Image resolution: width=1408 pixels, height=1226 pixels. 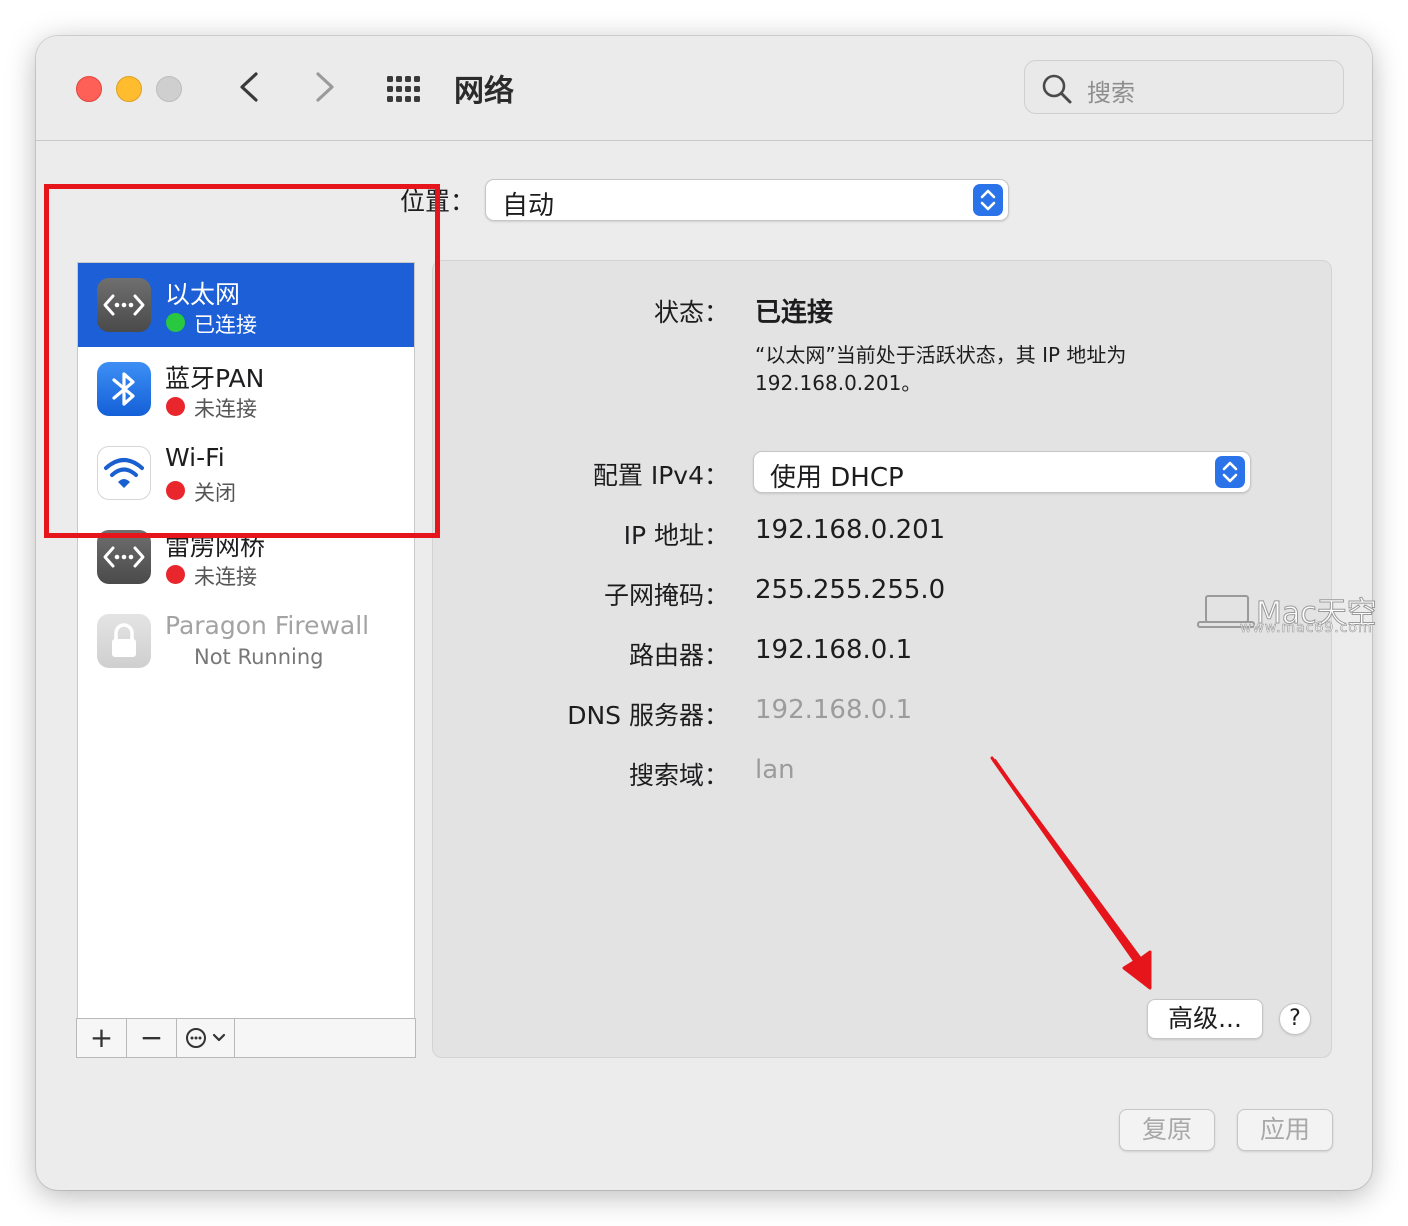 I want to click on ipv4-label: 配置 IPv4：, so click(x=660, y=475).